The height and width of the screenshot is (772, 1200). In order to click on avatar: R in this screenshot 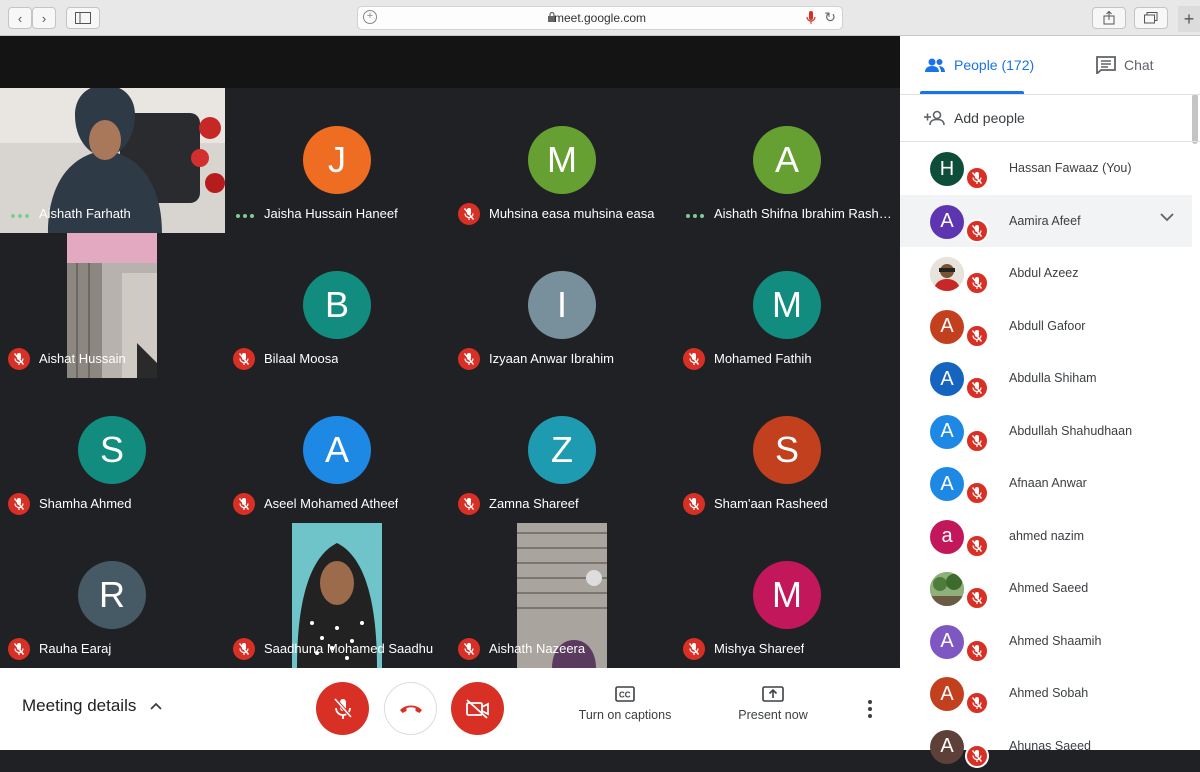, I will do `click(112, 595)`.